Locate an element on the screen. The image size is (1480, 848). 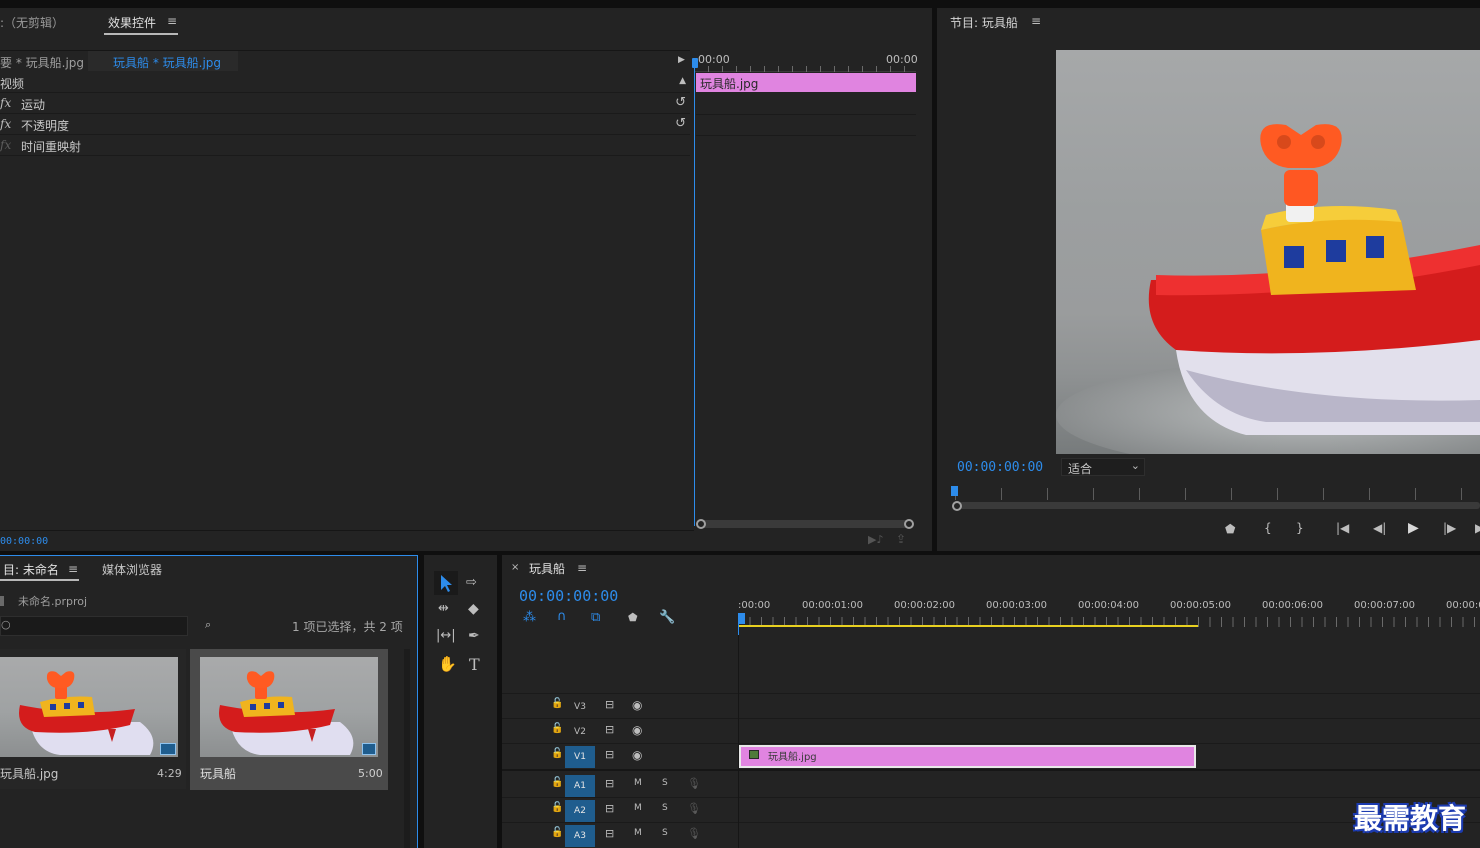
clip-selector: 玩具船 * 玩具船.jpg is located at coordinates (167, 62).